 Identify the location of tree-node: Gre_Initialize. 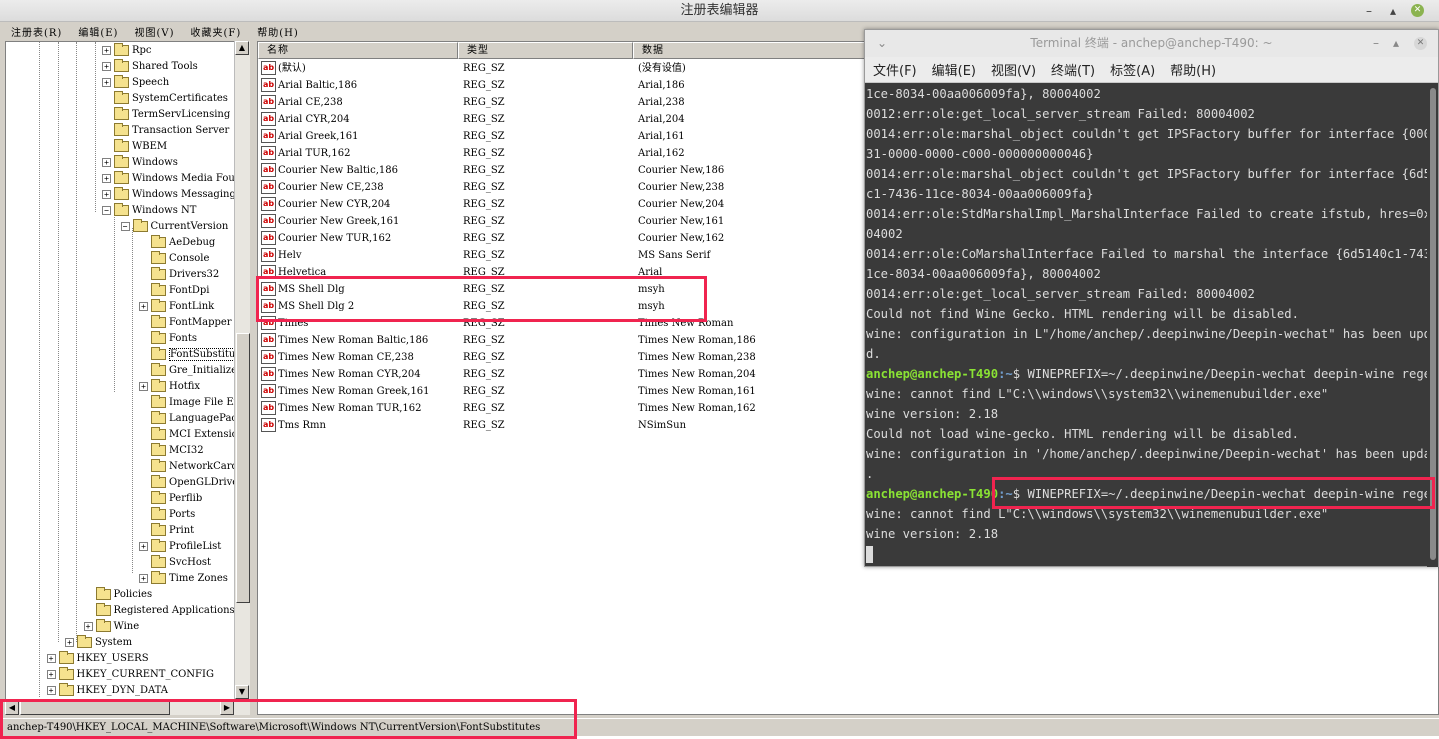
(188, 370).